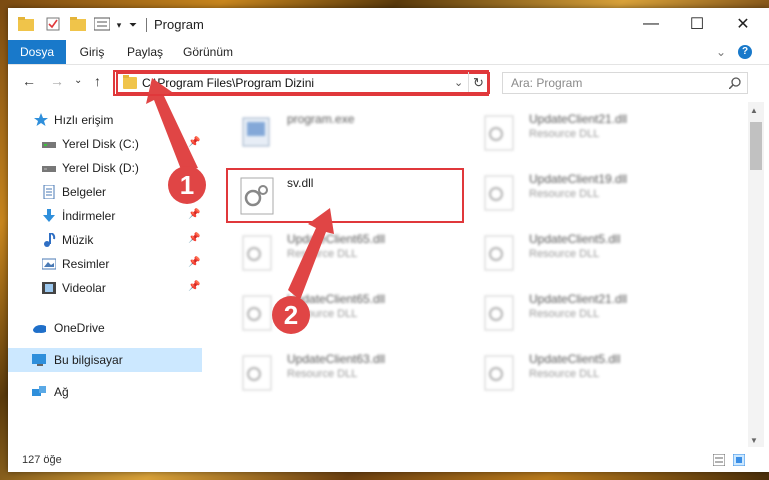  I want to click on back-button: ←, so click(29, 81).